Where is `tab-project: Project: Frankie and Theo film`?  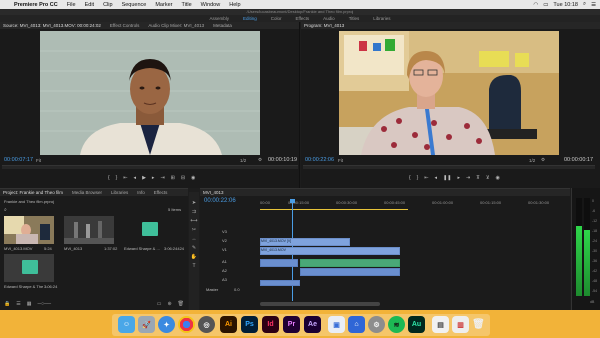 tab-project: Project: Frankie and Theo film is located at coordinates (33, 192).